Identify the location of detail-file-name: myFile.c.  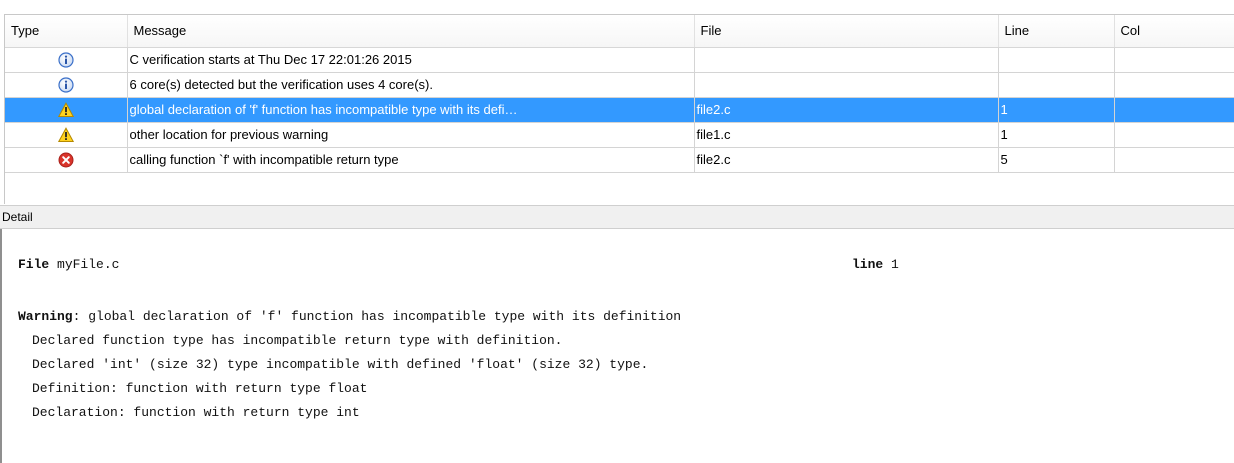
(88, 264).